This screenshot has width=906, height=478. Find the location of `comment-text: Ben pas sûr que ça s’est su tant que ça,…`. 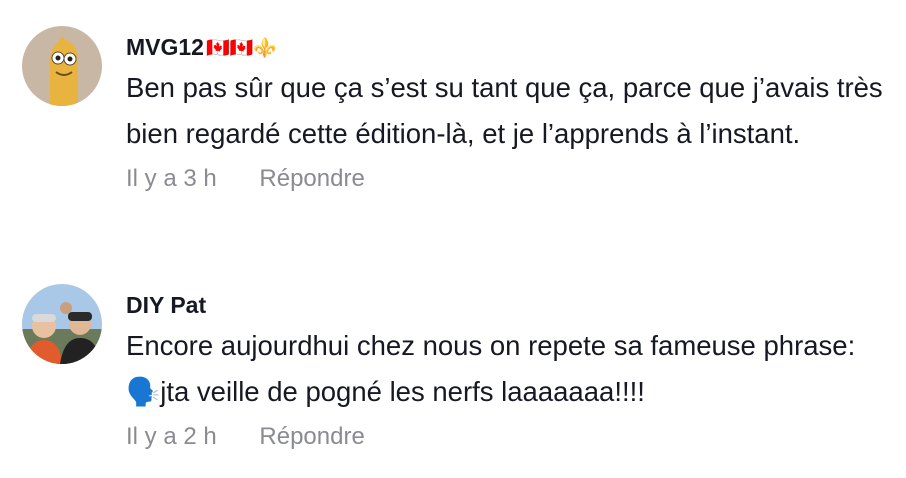

comment-text: Ben pas sûr que ça s’est su tant que ça,… is located at coordinates (508, 110).